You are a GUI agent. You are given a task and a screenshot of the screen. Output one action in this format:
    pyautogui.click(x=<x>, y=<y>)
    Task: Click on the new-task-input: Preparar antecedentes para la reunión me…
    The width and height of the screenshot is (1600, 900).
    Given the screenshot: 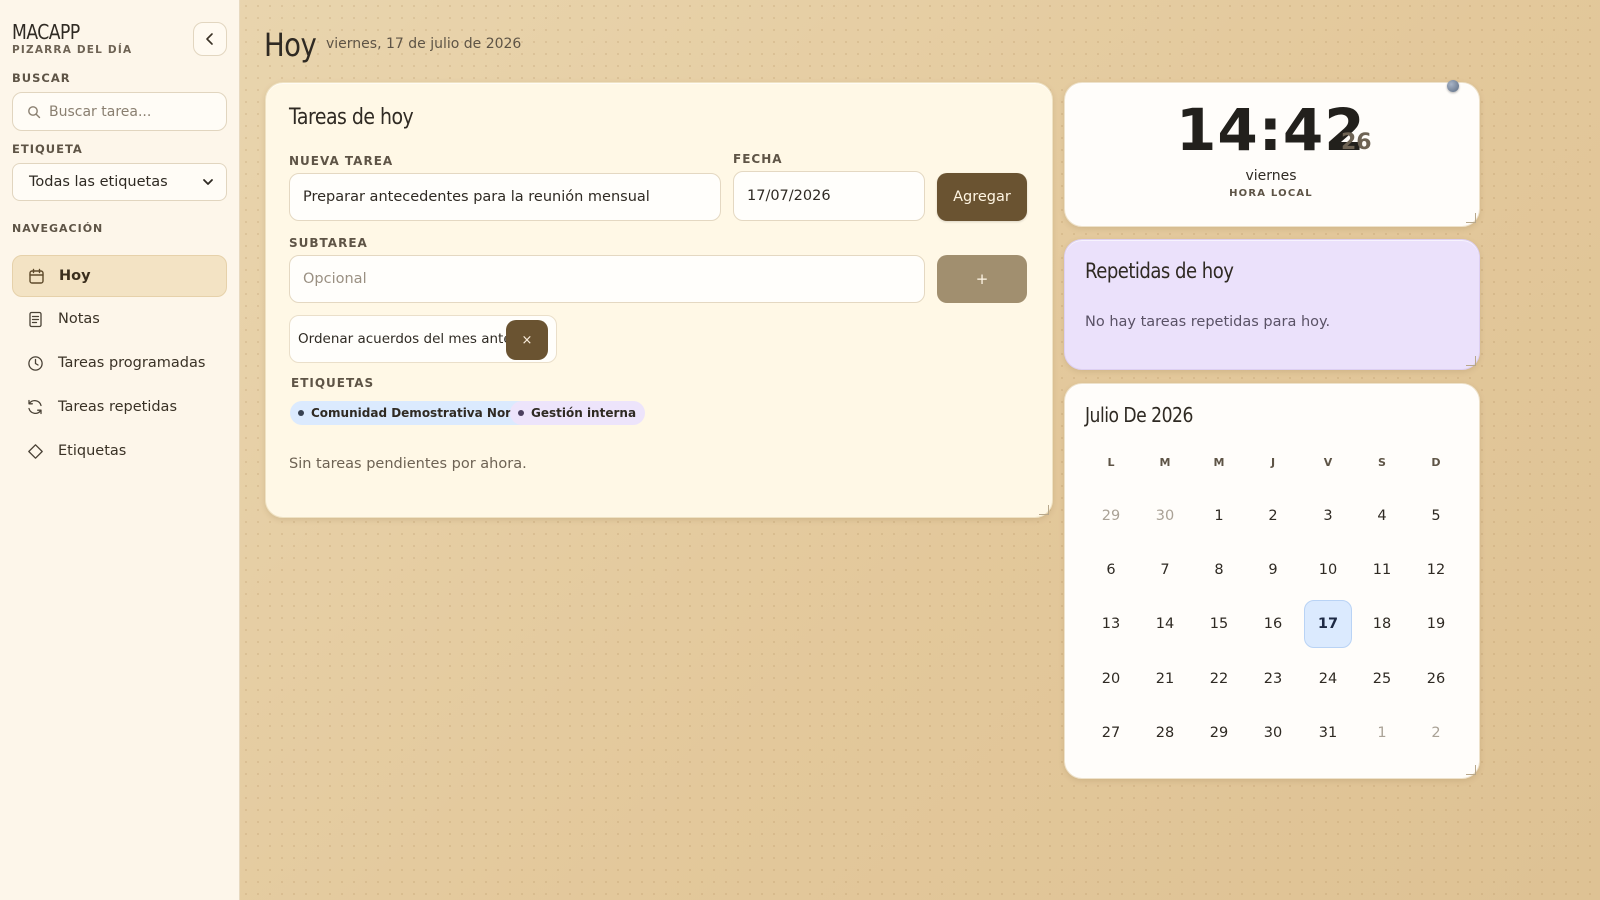 What is the action you would take?
    pyautogui.click(x=505, y=197)
    